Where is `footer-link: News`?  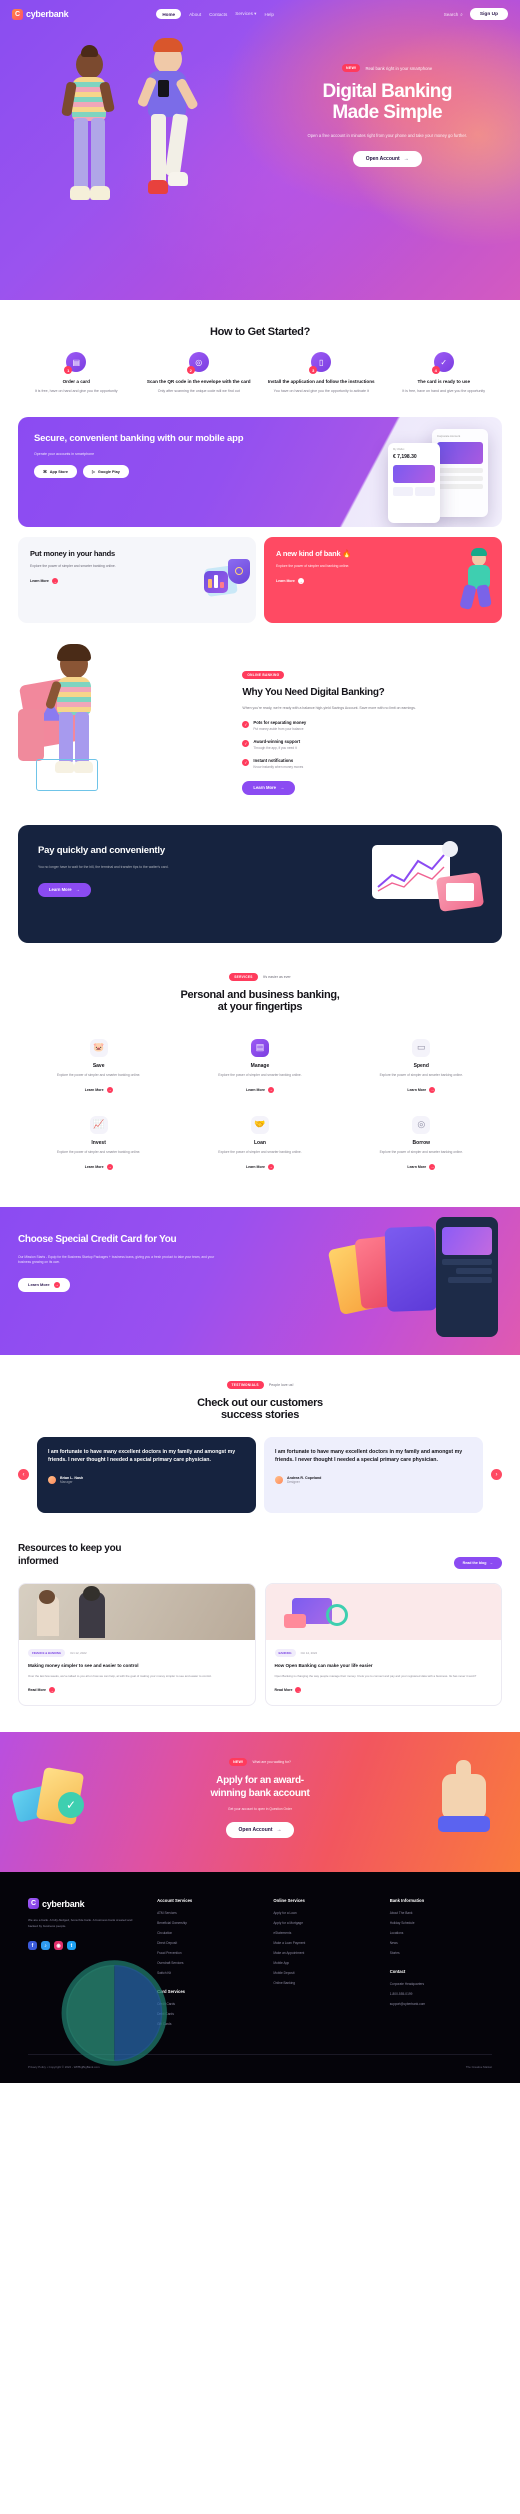
footer-link: News is located at coordinates (441, 1943).